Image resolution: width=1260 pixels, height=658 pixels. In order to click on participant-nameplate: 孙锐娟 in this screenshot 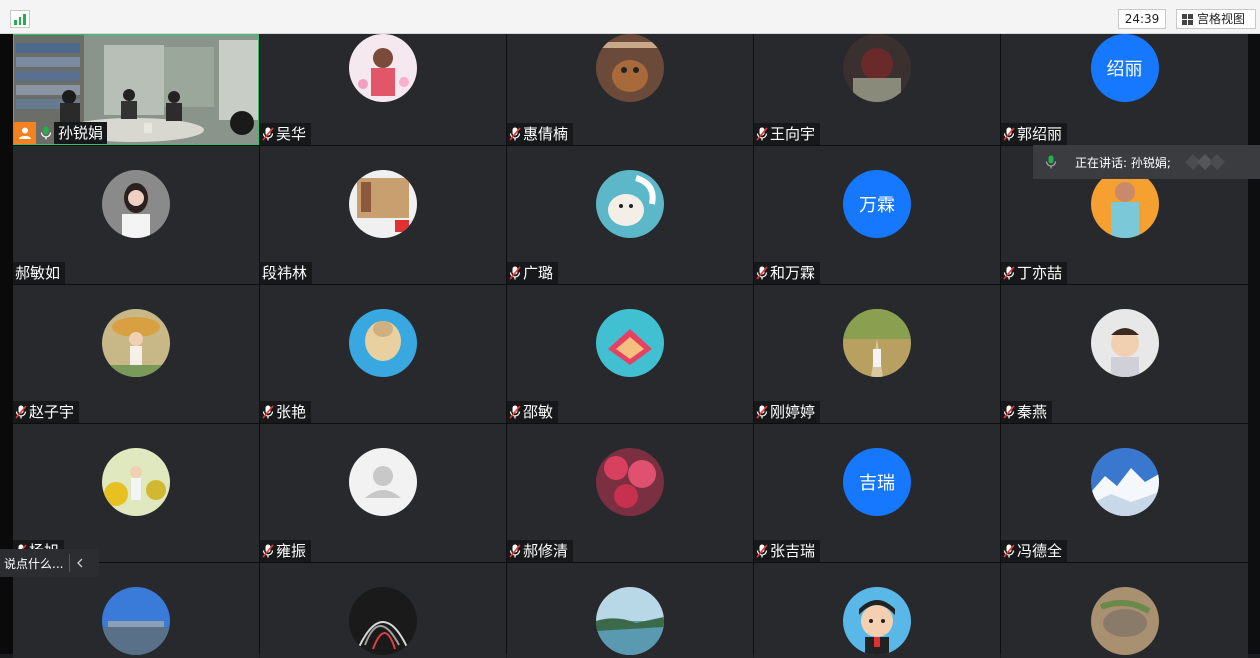, I will do `click(63, 133)`.